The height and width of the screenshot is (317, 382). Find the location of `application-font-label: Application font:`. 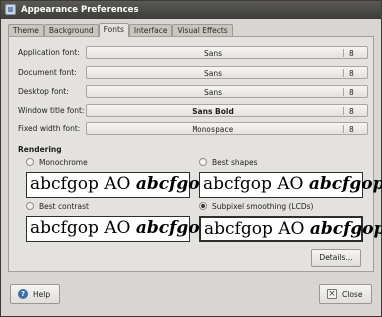

application-font-label: Application font: is located at coordinates (49, 52).